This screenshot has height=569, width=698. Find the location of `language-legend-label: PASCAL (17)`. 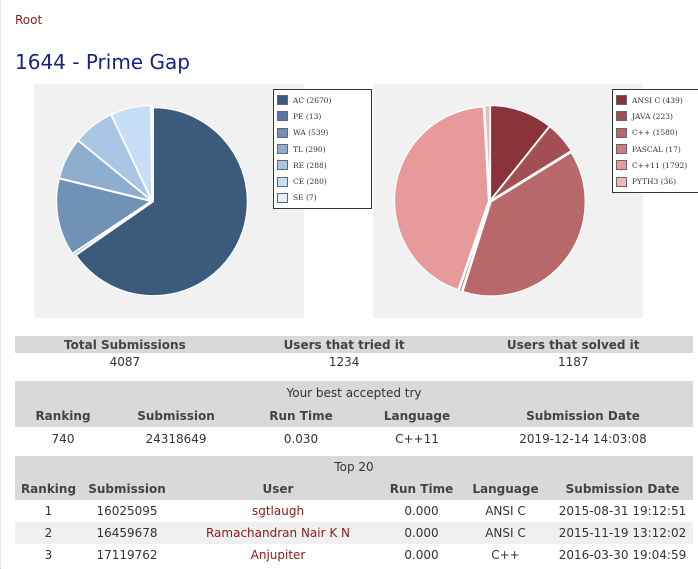

language-legend-label: PASCAL (17) is located at coordinates (656, 149).